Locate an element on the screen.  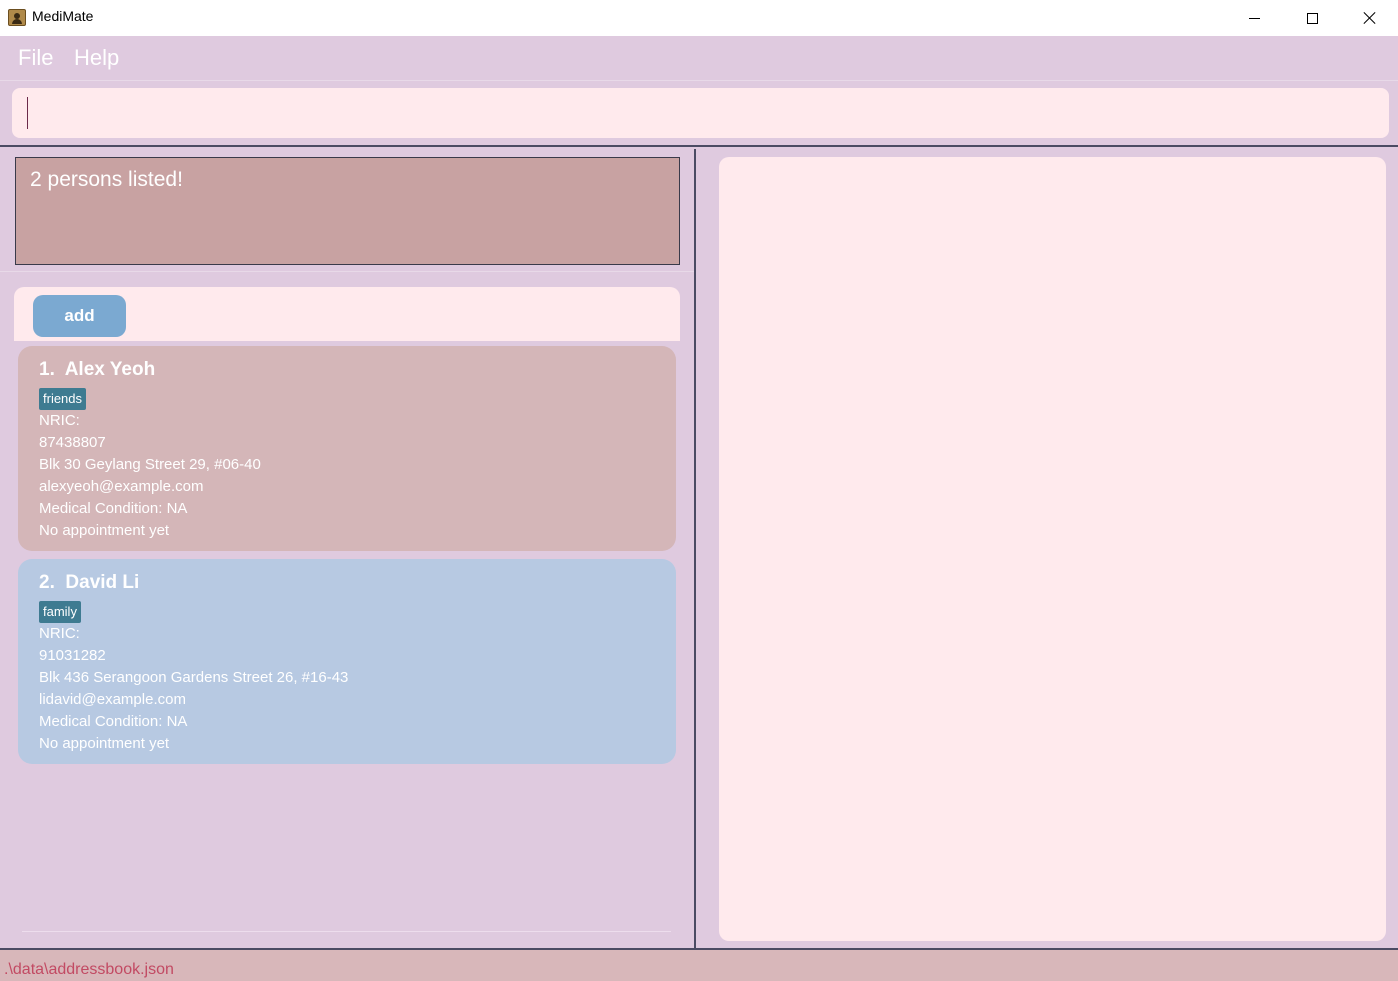
command-input is located at coordinates (700, 113).